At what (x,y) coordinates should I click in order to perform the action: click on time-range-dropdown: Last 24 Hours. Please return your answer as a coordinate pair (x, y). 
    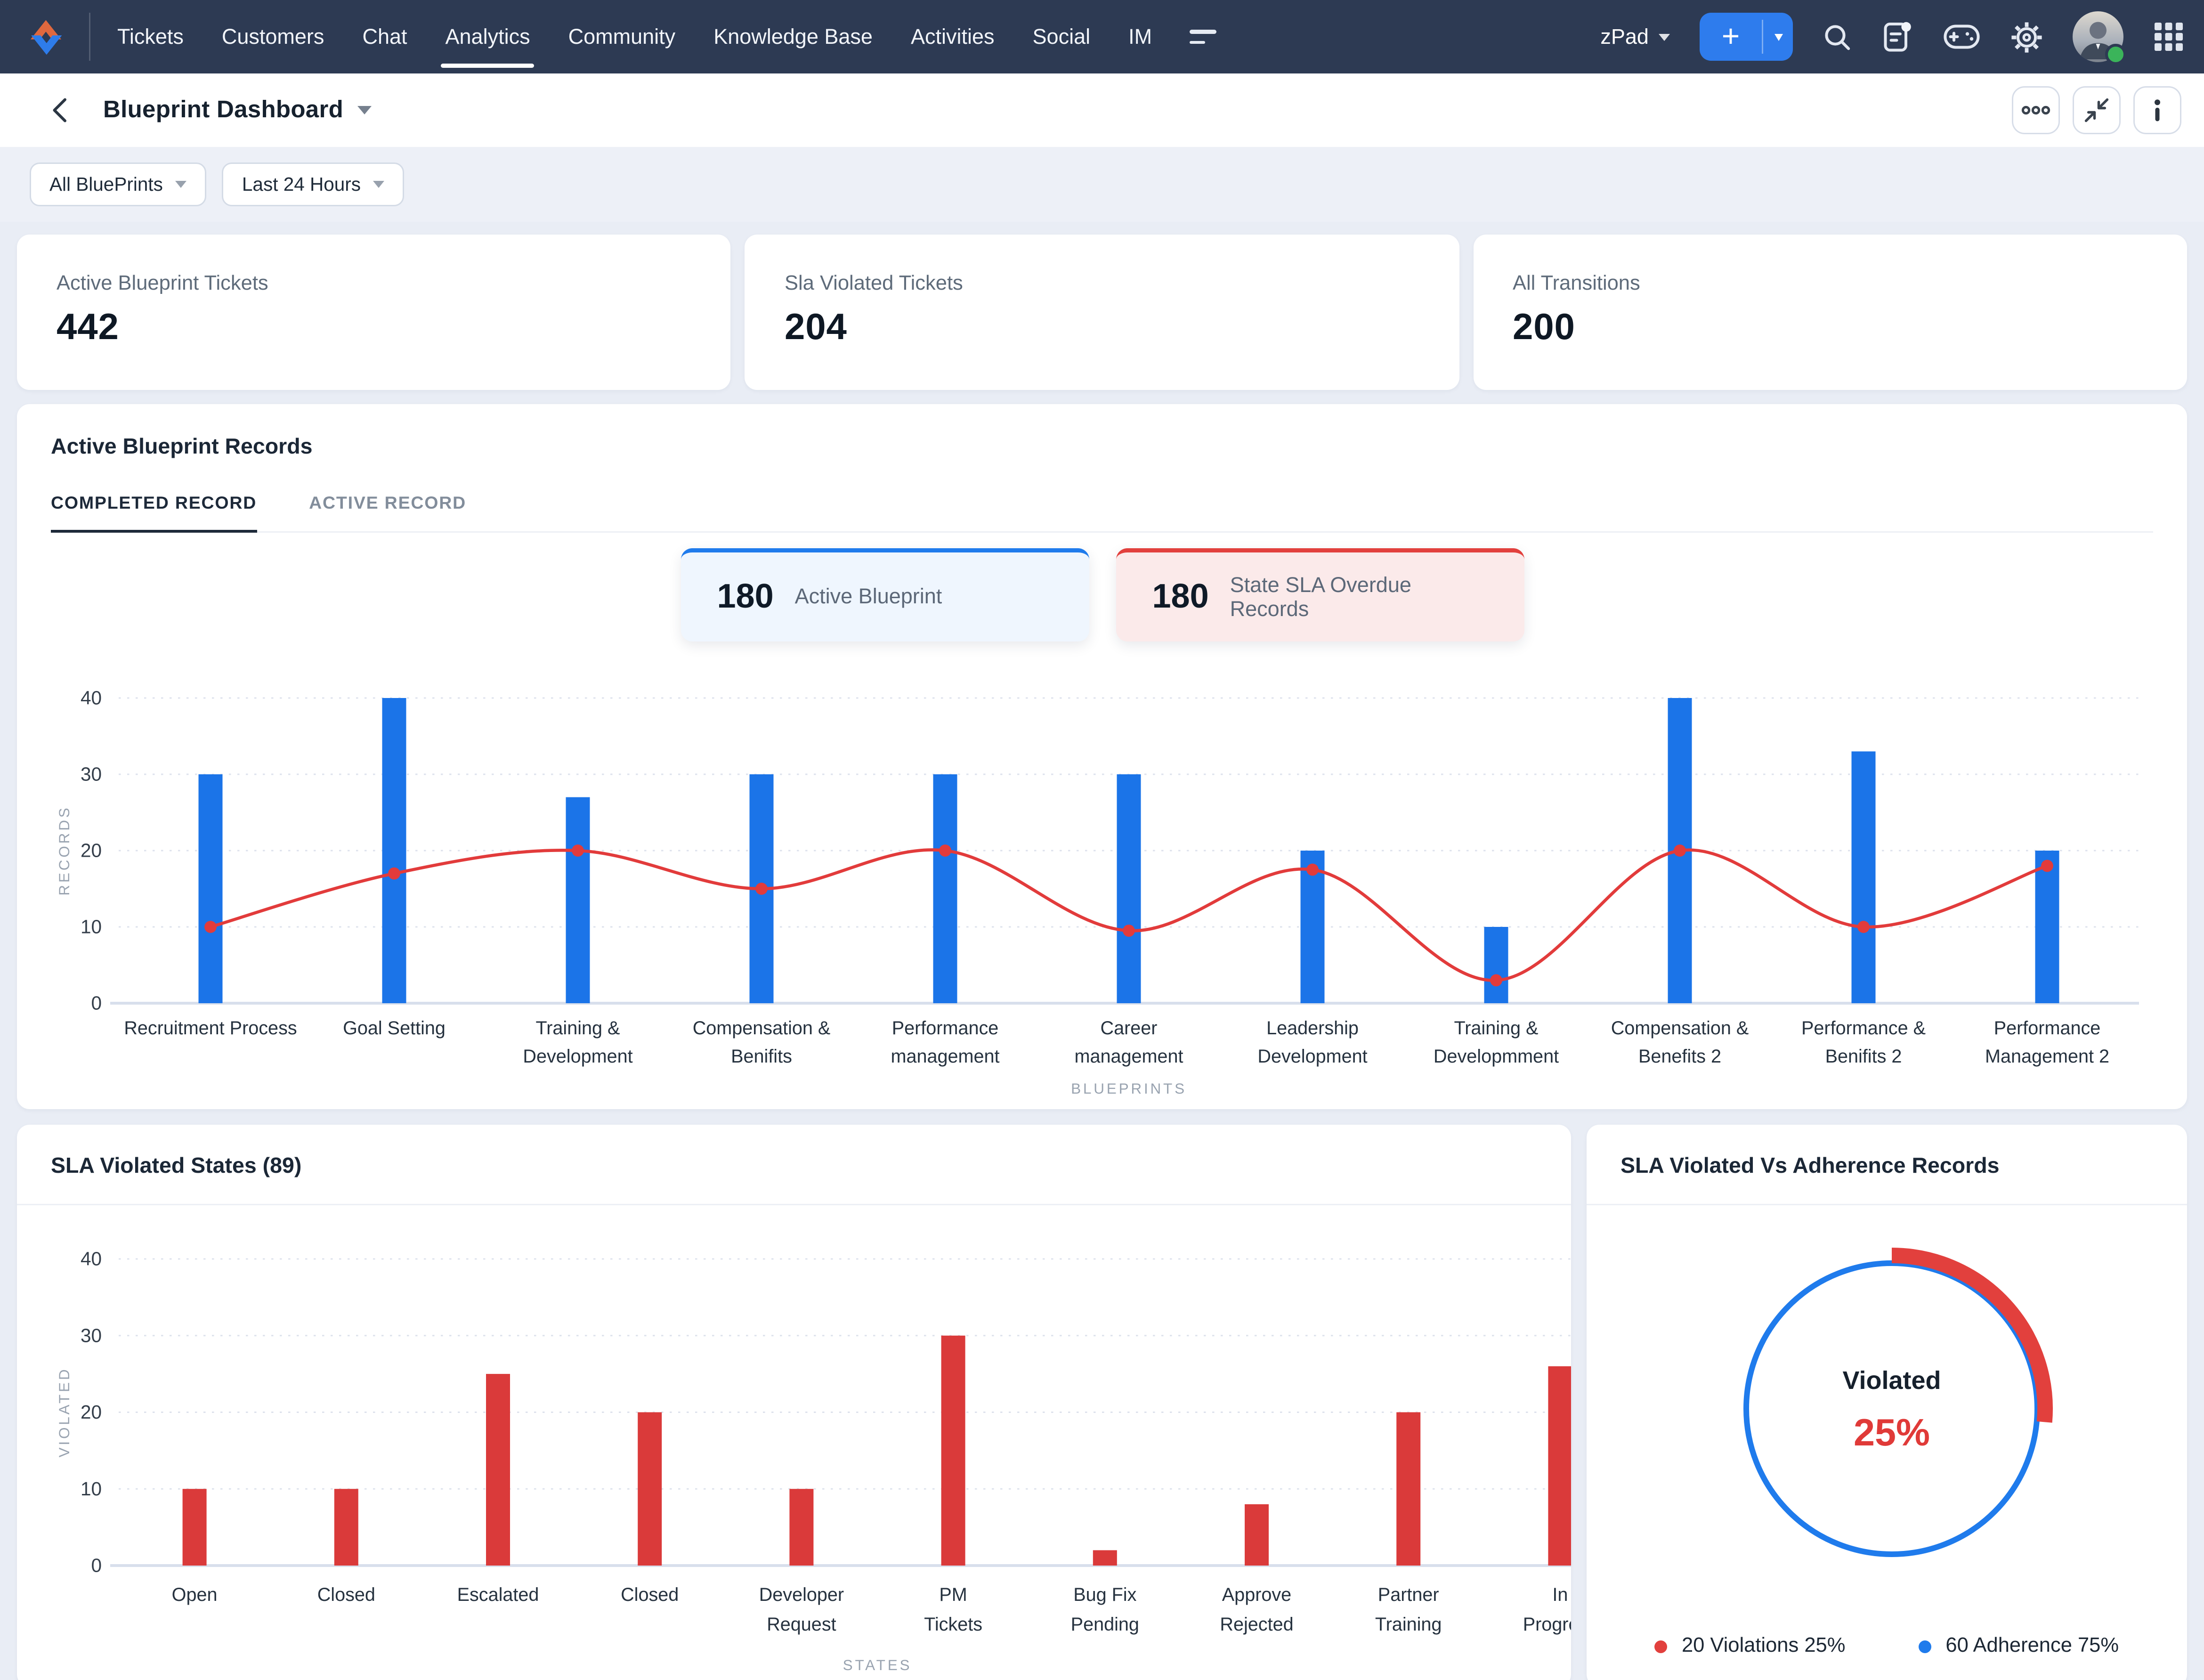
    Looking at the image, I should click on (313, 184).